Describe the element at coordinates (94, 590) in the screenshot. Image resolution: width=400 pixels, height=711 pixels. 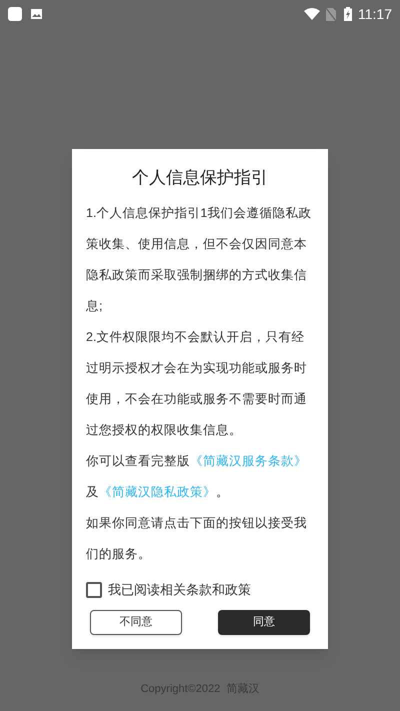
I see `agreement-checkbox` at that location.